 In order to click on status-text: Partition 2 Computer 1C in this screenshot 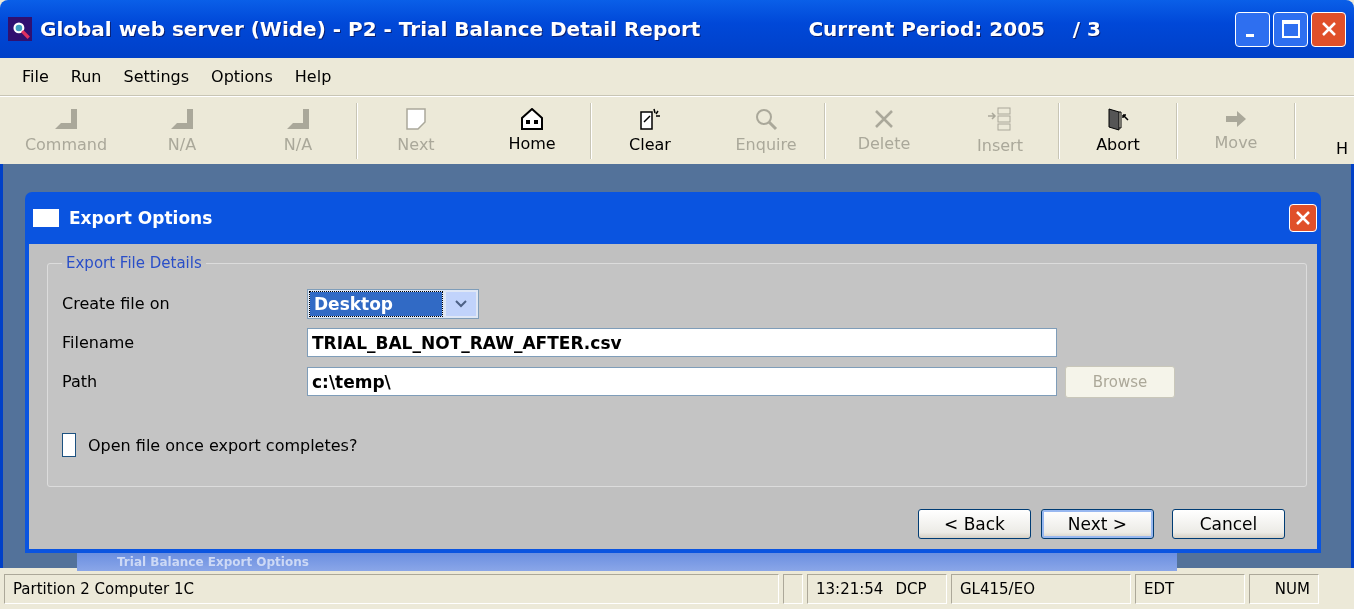, I will do `click(391, 588)`.